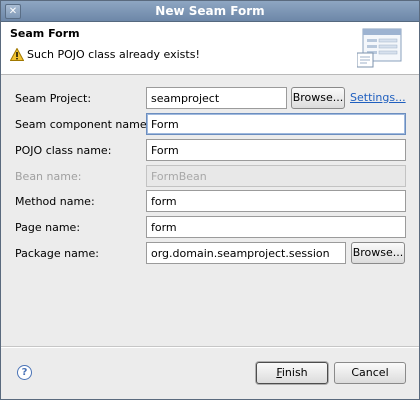 The image size is (420, 400). I want to click on page-name-label: Page name:, so click(48, 227).